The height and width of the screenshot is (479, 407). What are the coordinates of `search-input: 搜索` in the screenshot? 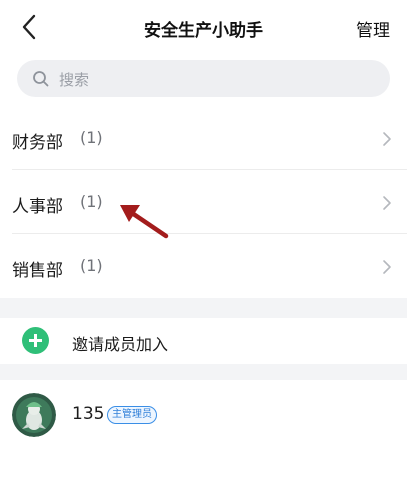 It's located at (203, 78).